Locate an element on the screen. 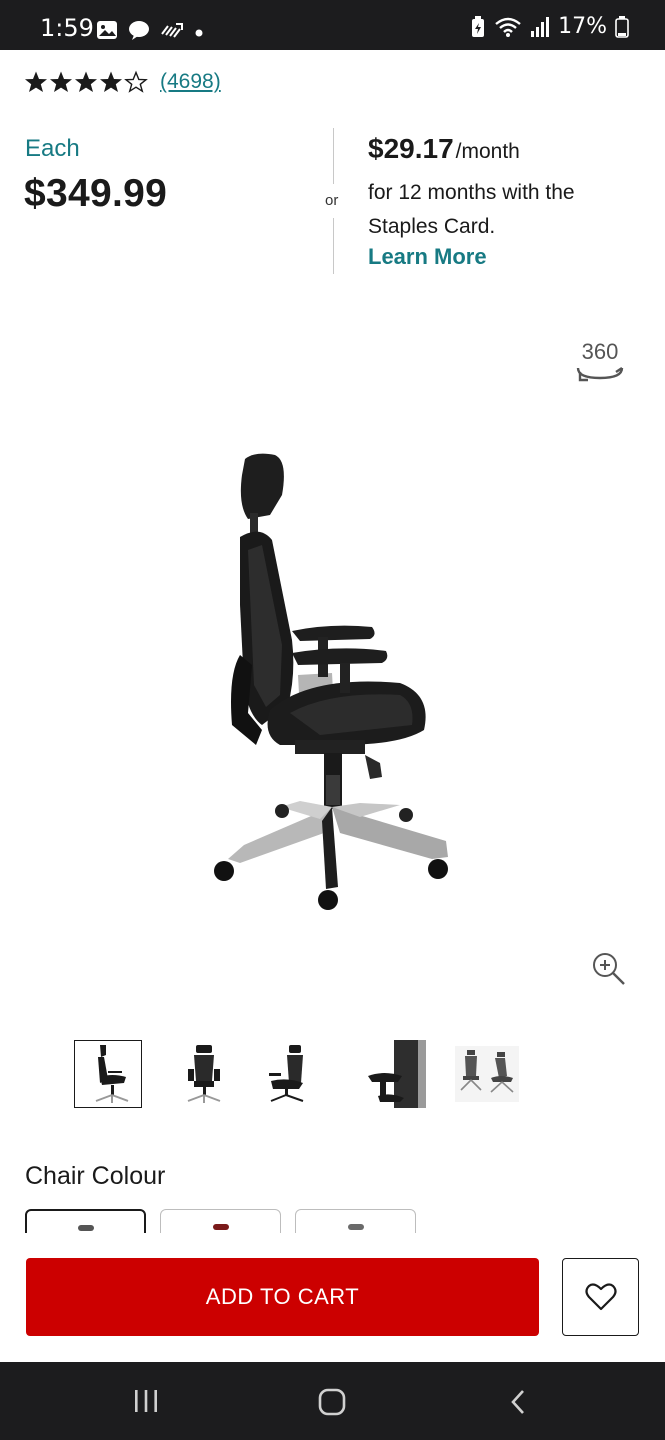 The image size is (665, 1440). thumbnail-front-view is located at coordinates (204, 1074).